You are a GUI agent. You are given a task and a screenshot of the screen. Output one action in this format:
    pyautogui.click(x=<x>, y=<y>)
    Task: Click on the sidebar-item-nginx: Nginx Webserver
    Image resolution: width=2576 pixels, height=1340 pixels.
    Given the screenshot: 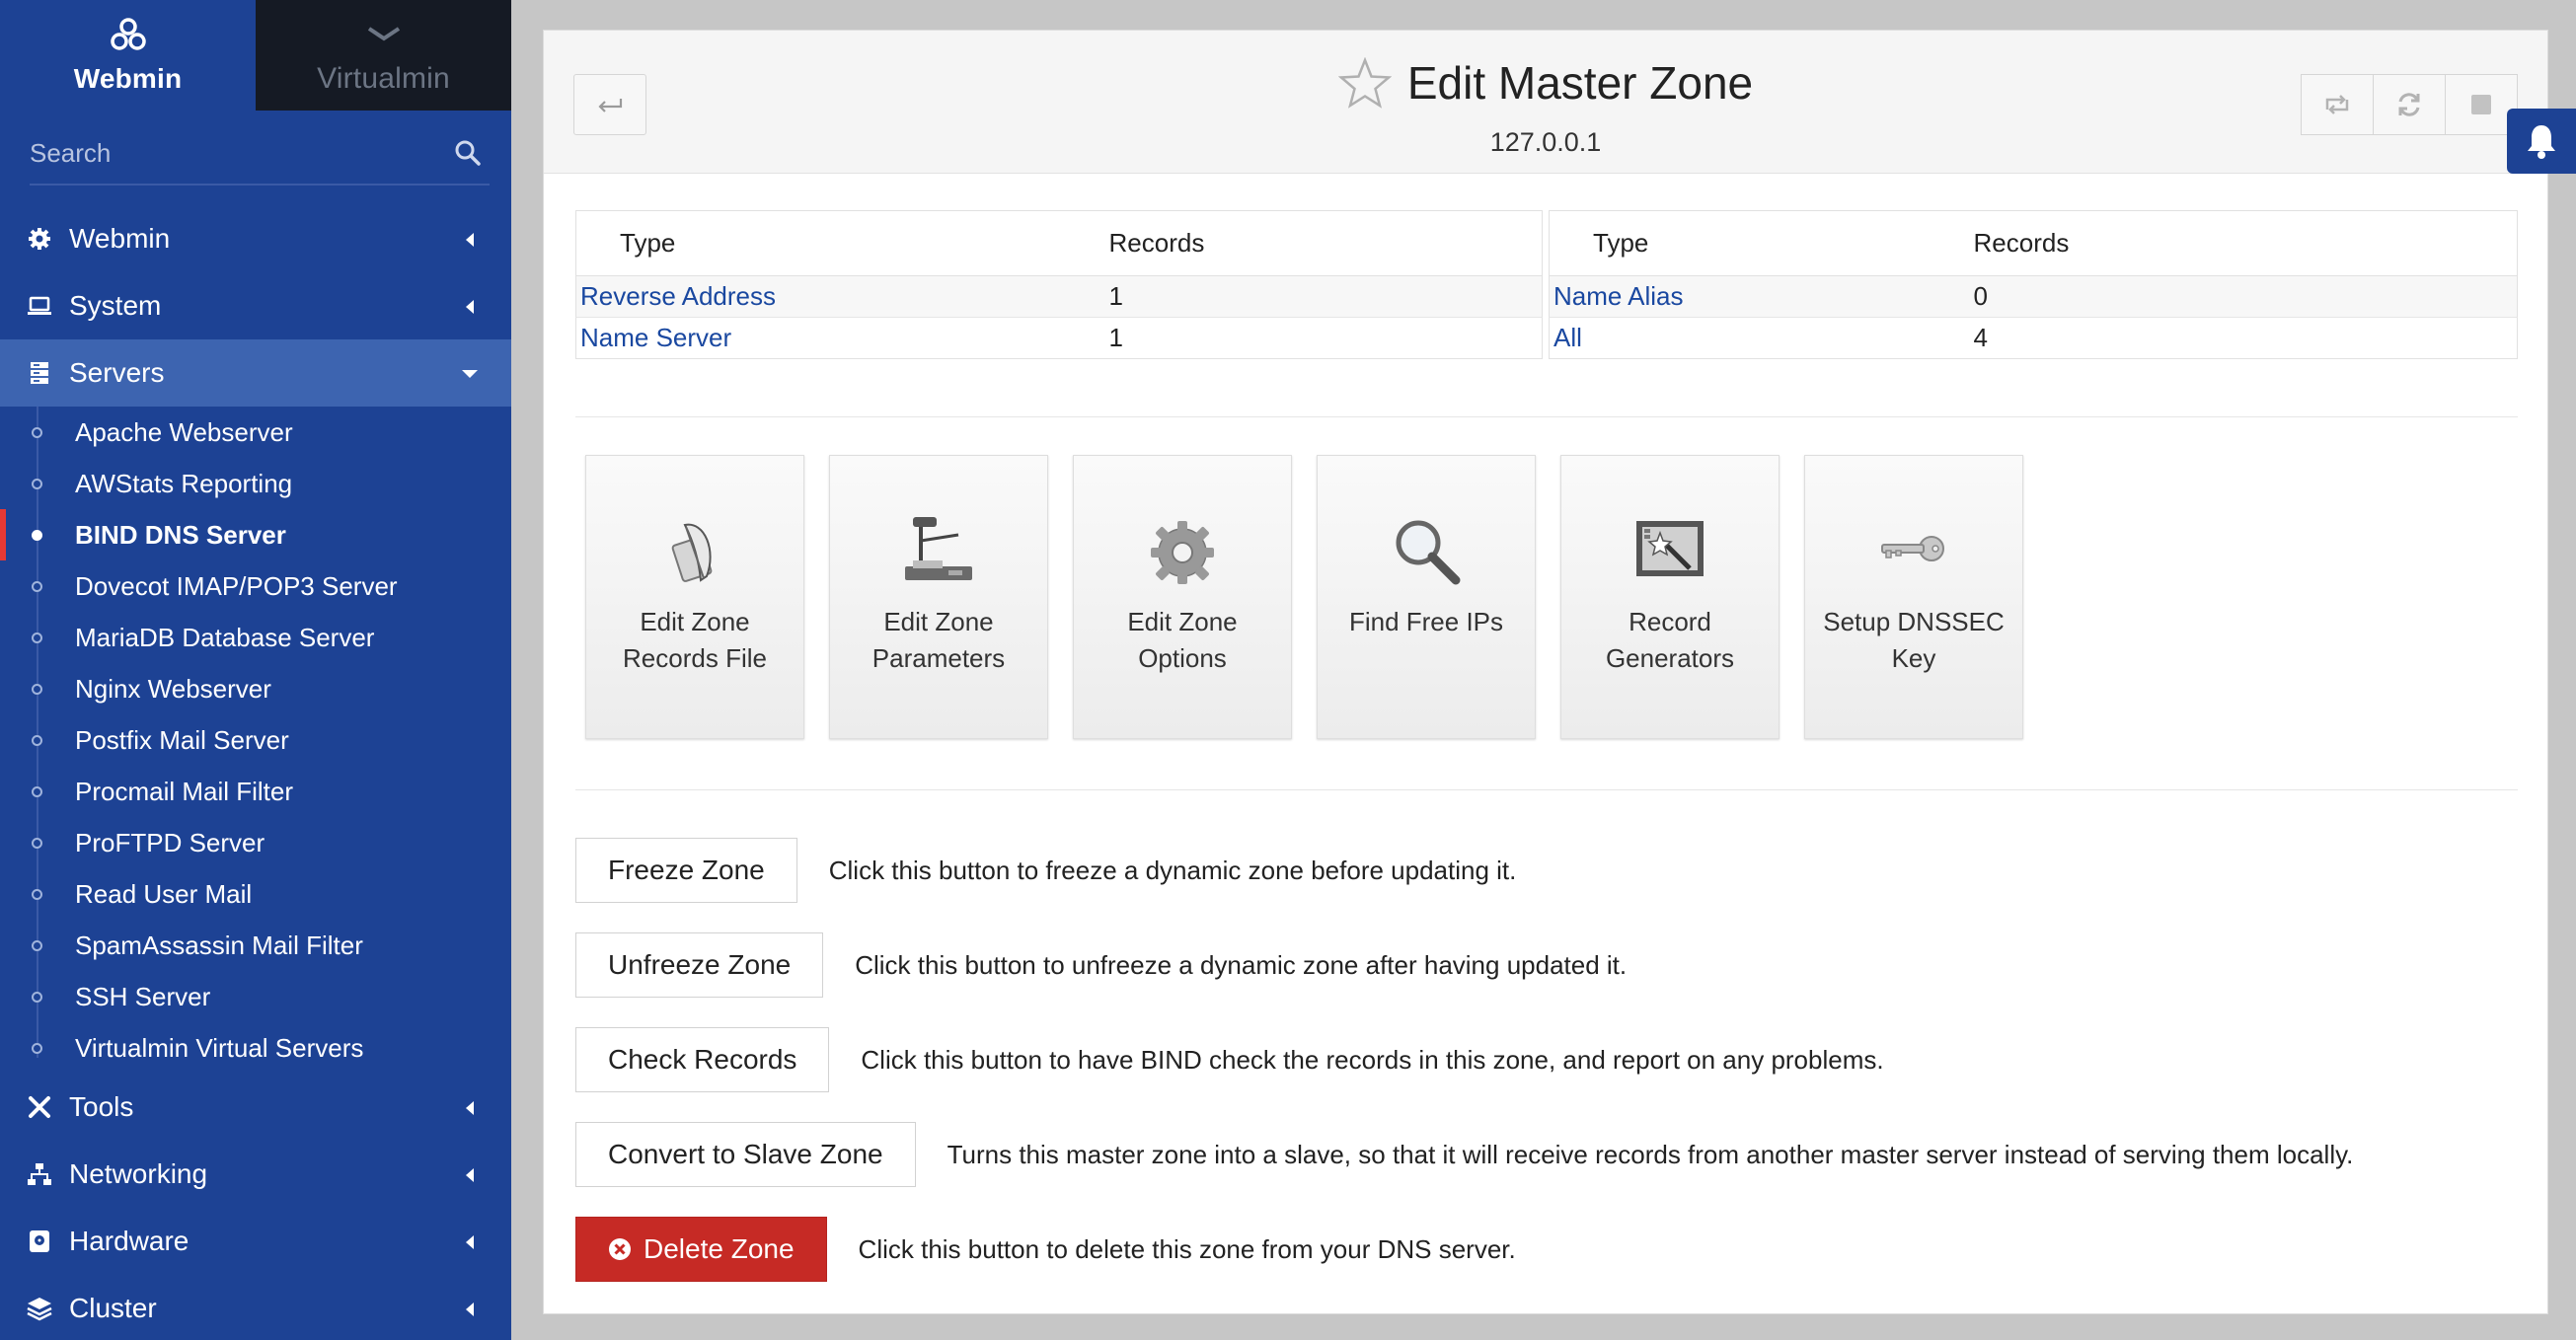 What is the action you would take?
    pyautogui.click(x=255, y=688)
    